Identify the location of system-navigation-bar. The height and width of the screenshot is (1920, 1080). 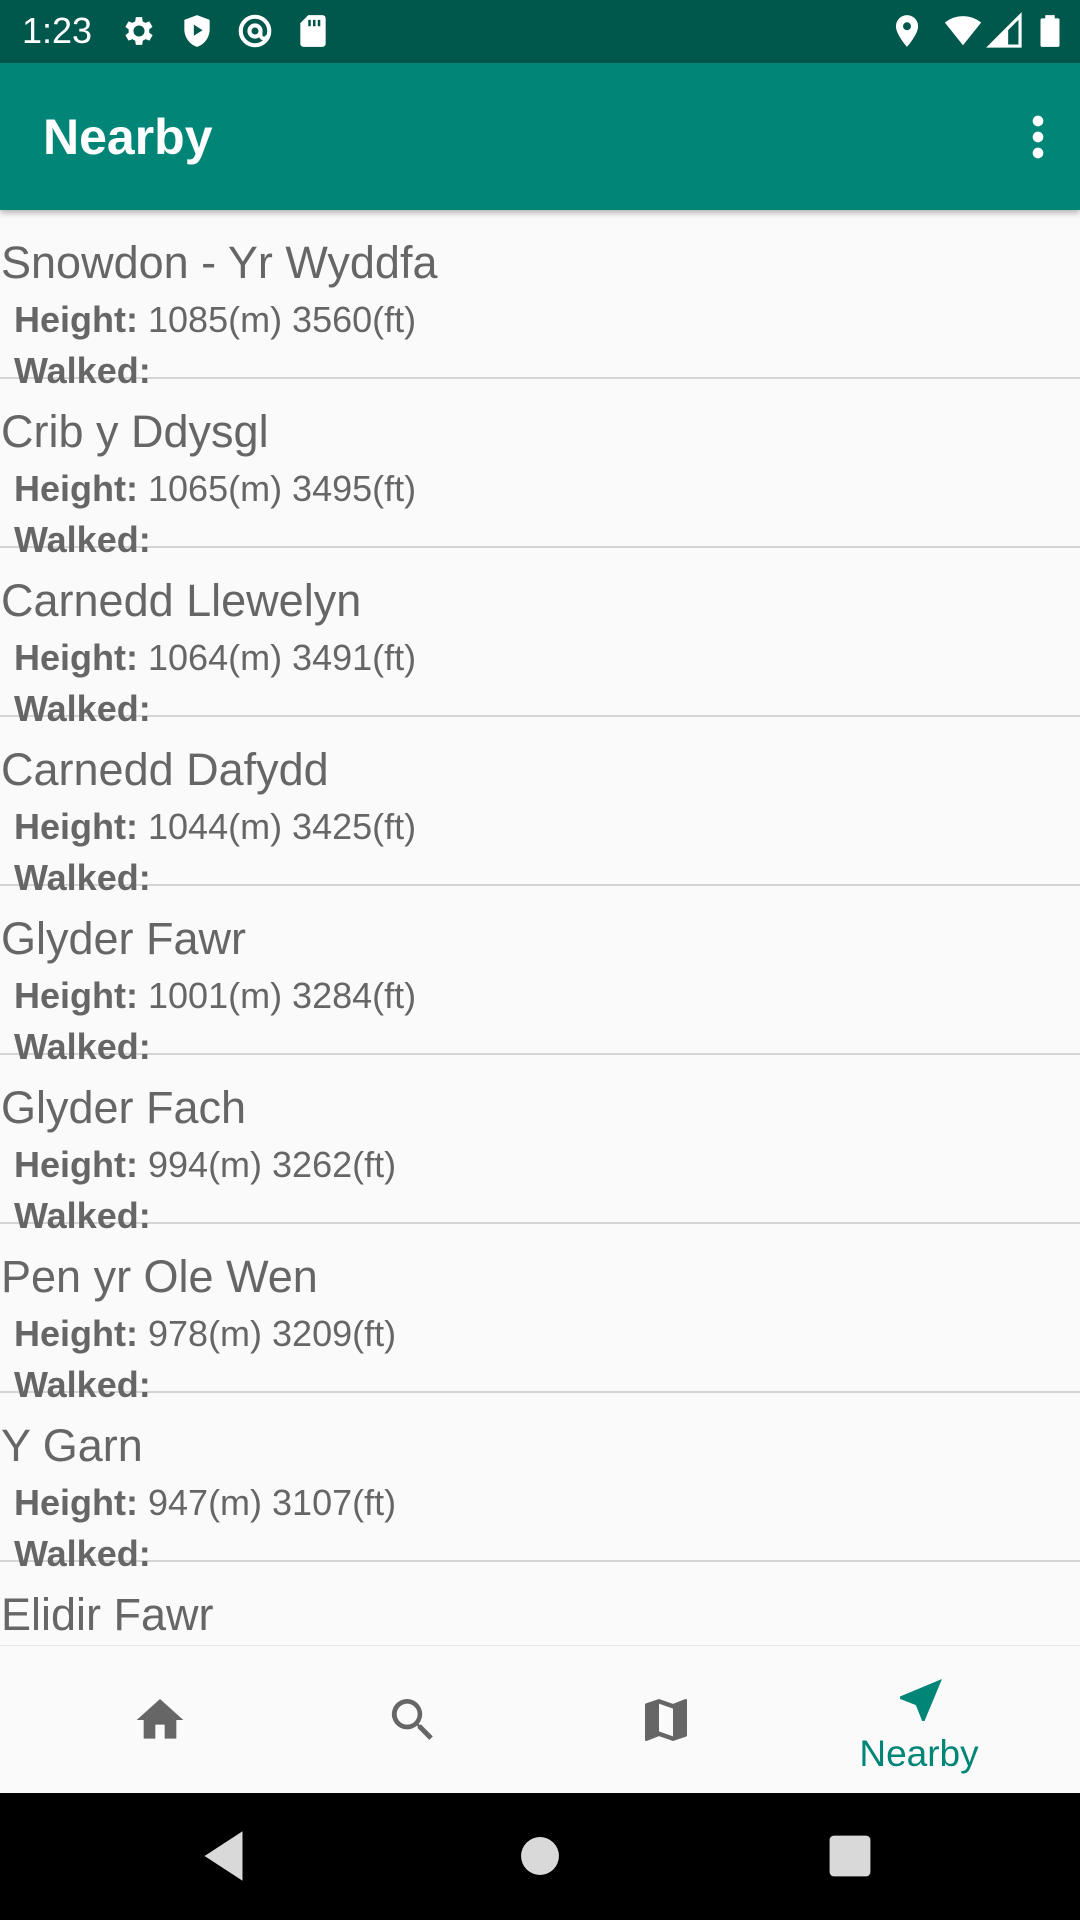
(540, 1856).